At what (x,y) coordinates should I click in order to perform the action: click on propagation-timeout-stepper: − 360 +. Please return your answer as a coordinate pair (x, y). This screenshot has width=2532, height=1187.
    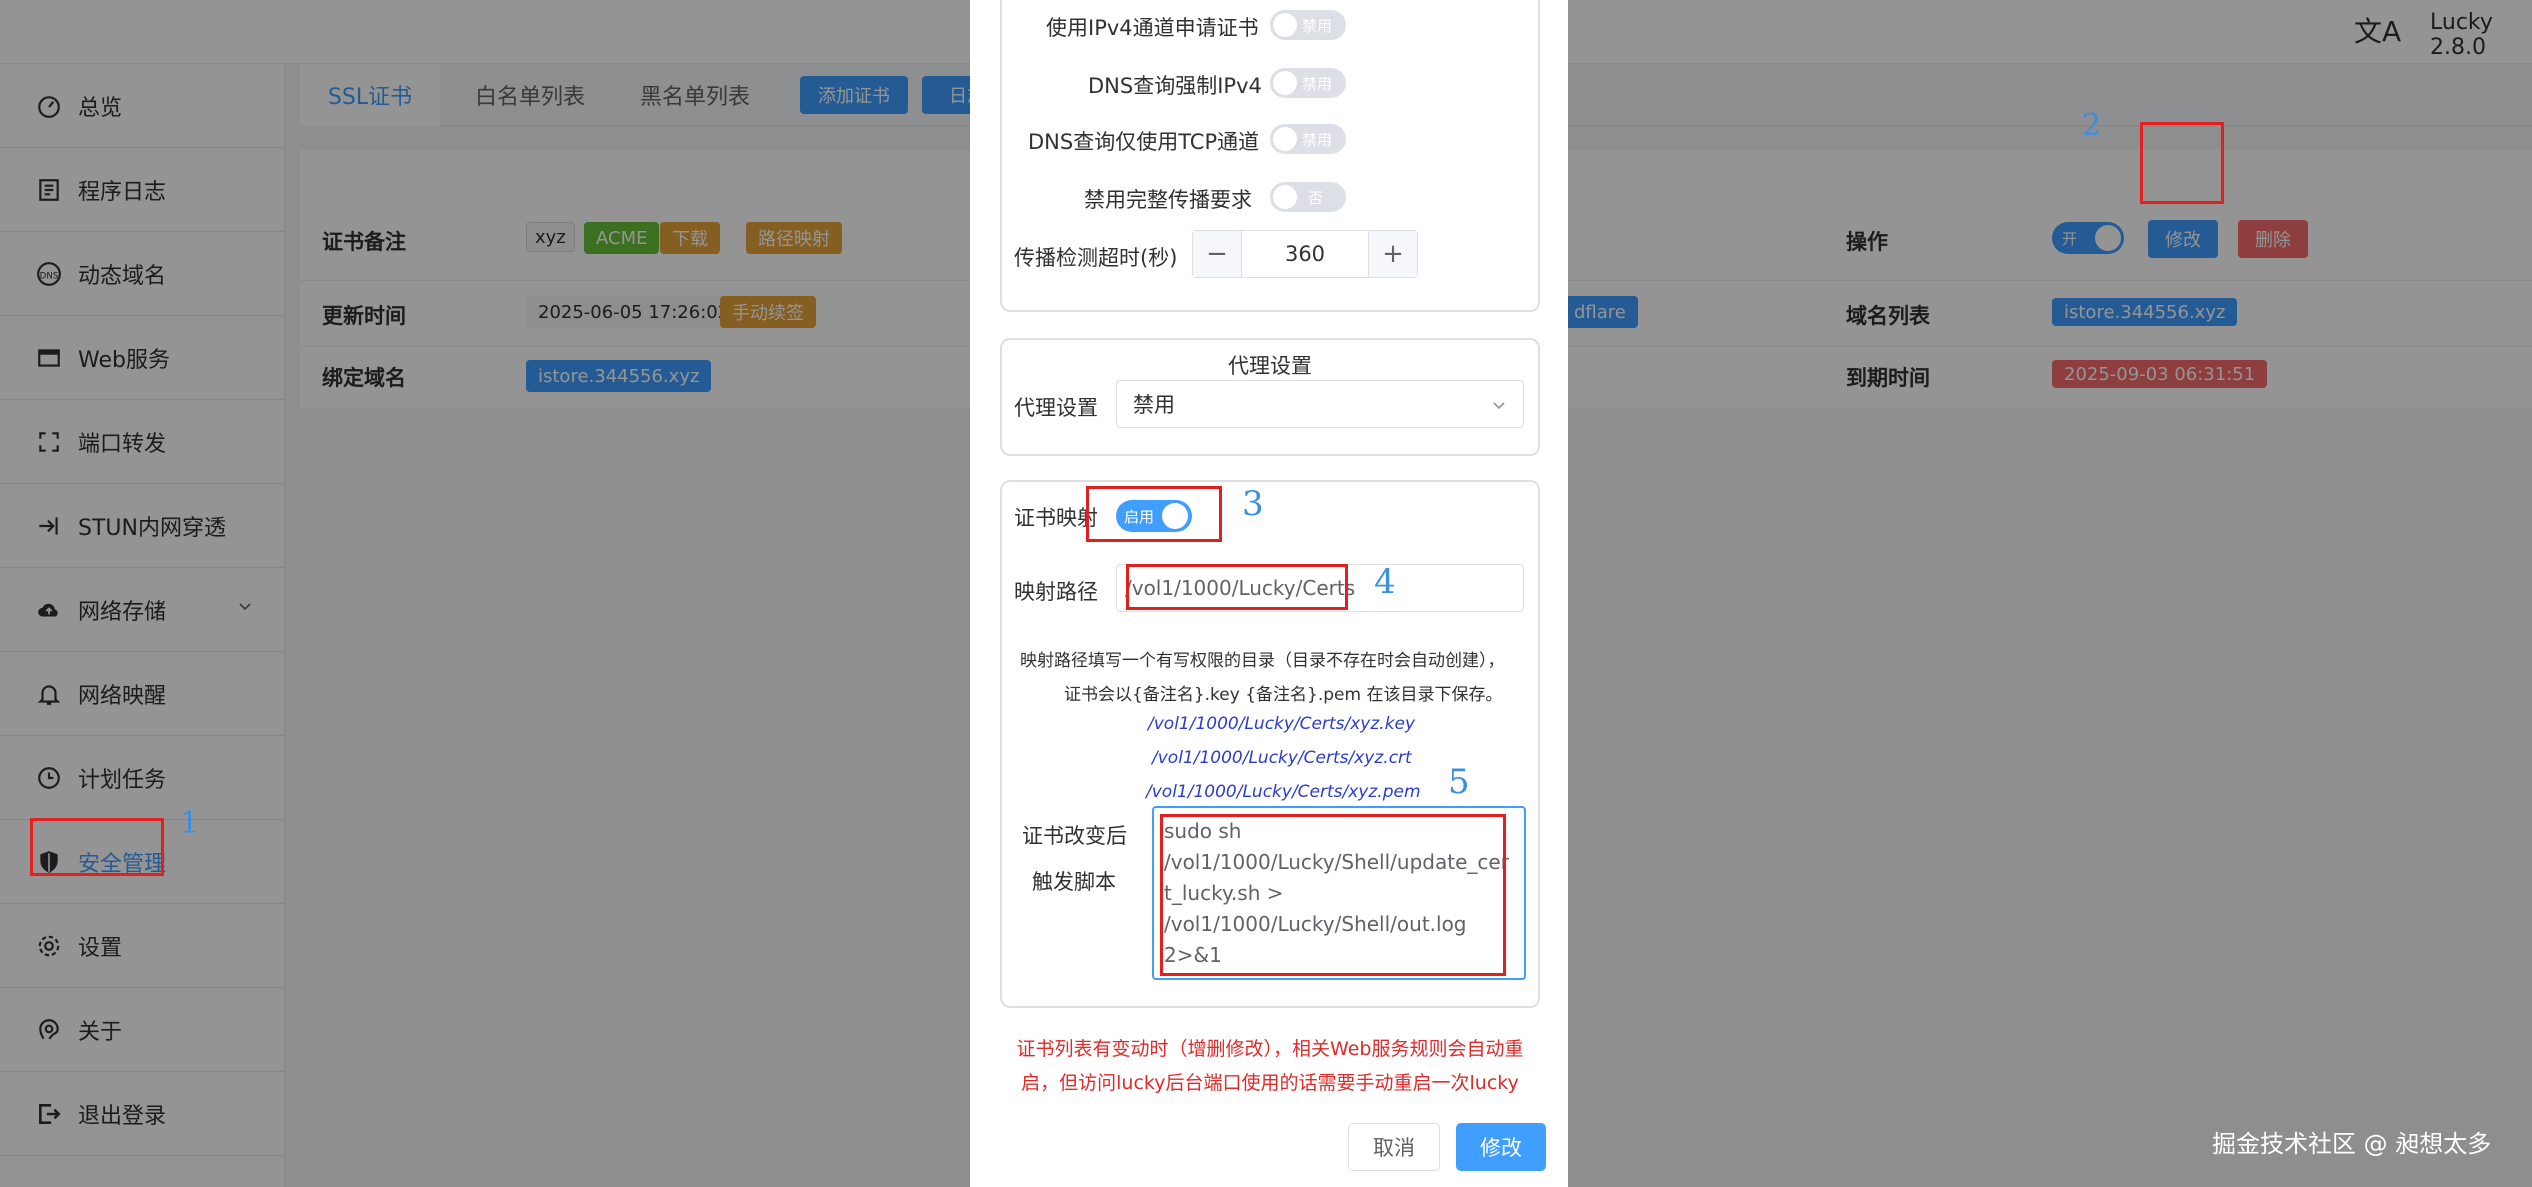
    Looking at the image, I should click on (1305, 254).